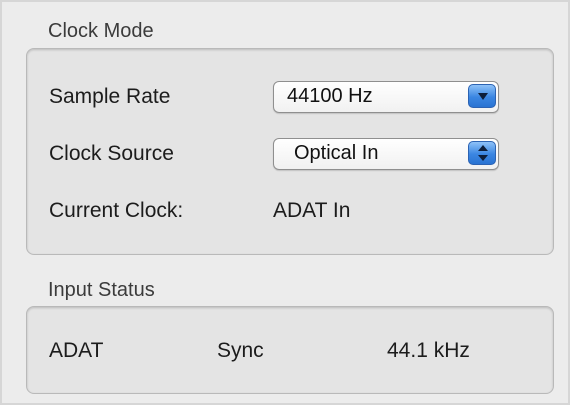  I want to click on current-clock-label: Current Clock:, so click(116, 210).